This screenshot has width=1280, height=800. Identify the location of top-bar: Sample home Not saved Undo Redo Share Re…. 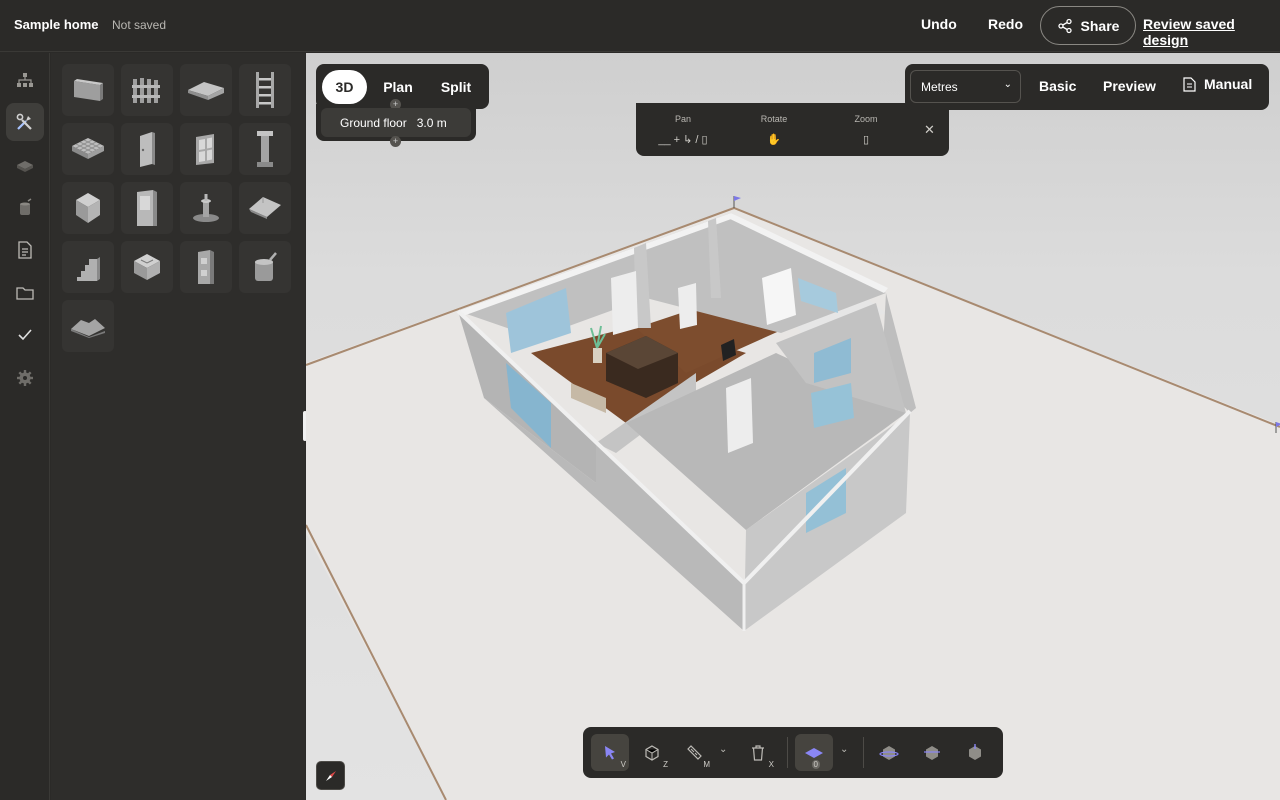
(640, 26).